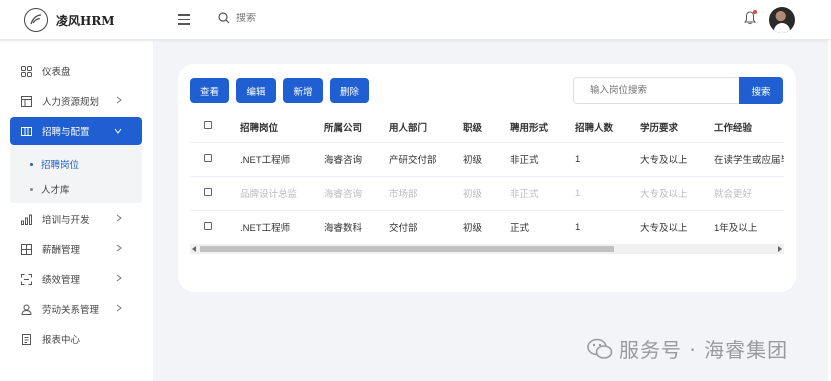  What do you see at coordinates (71, 102) in the screenshot?
I see `sidebar-item-label: 人力资源规划` at bounding box center [71, 102].